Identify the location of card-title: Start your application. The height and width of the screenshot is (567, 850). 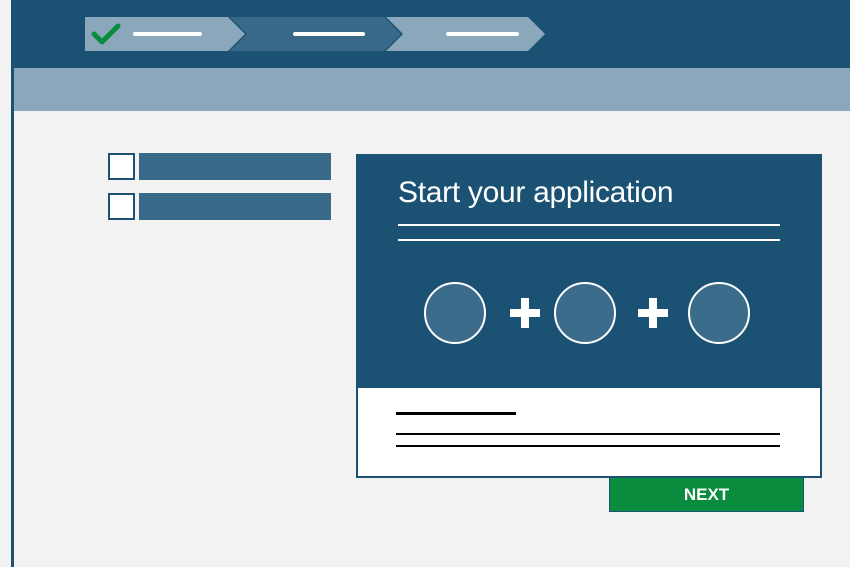
(536, 192).